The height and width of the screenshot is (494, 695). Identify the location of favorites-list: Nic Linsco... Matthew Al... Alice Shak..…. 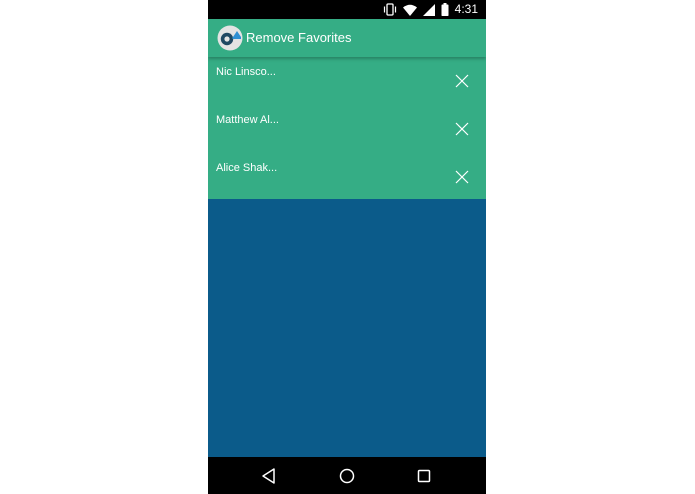
(347, 128).